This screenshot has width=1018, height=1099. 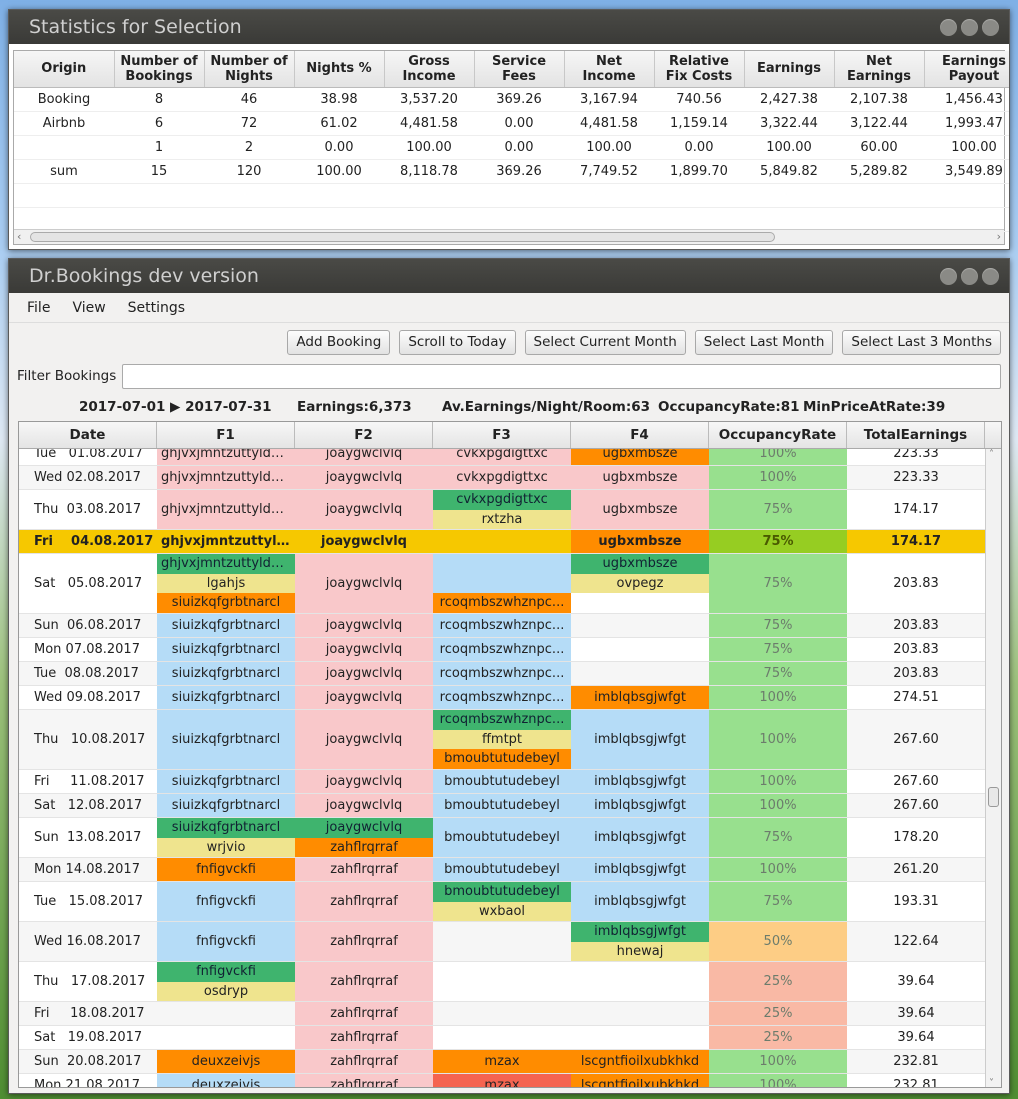 I want to click on scroll-up-icon: ˄, so click(x=991, y=454).